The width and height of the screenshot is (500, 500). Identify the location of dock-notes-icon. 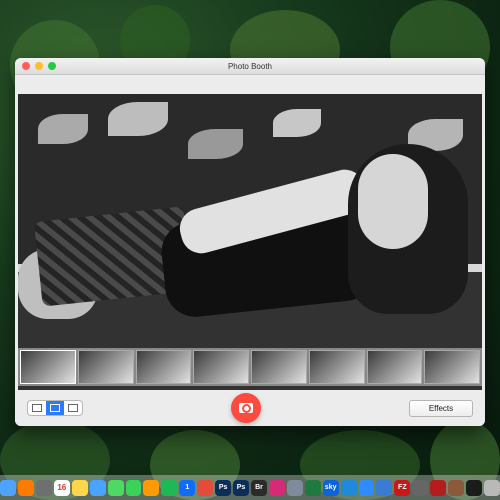
(79, 487).